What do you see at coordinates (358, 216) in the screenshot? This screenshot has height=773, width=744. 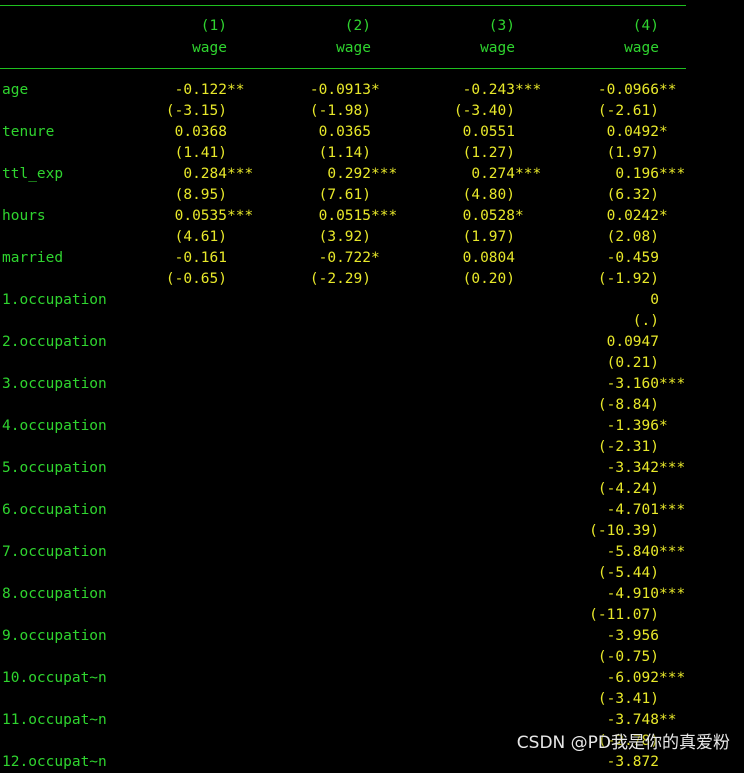 I see `coef-cell: 0.0515***` at bounding box center [358, 216].